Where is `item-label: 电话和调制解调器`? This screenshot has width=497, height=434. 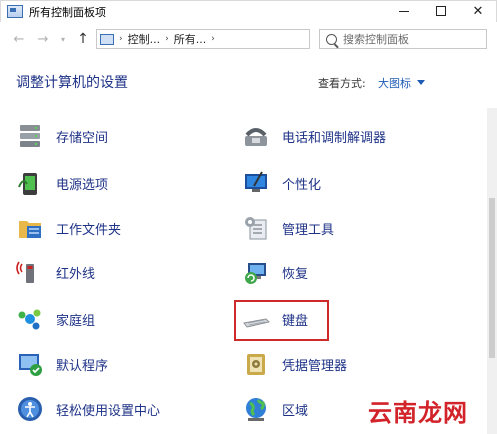
item-label: 电话和调制解调器 is located at coordinates (334, 138).